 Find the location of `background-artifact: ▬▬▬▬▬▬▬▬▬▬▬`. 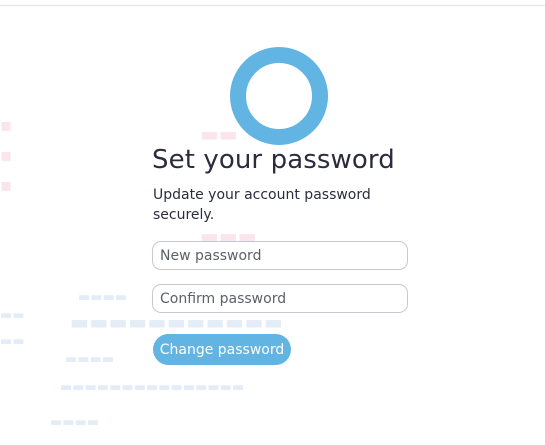

background-artifact: ▬▬▬▬▬▬▬▬▬▬▬ is located at coordinates (177, 322).